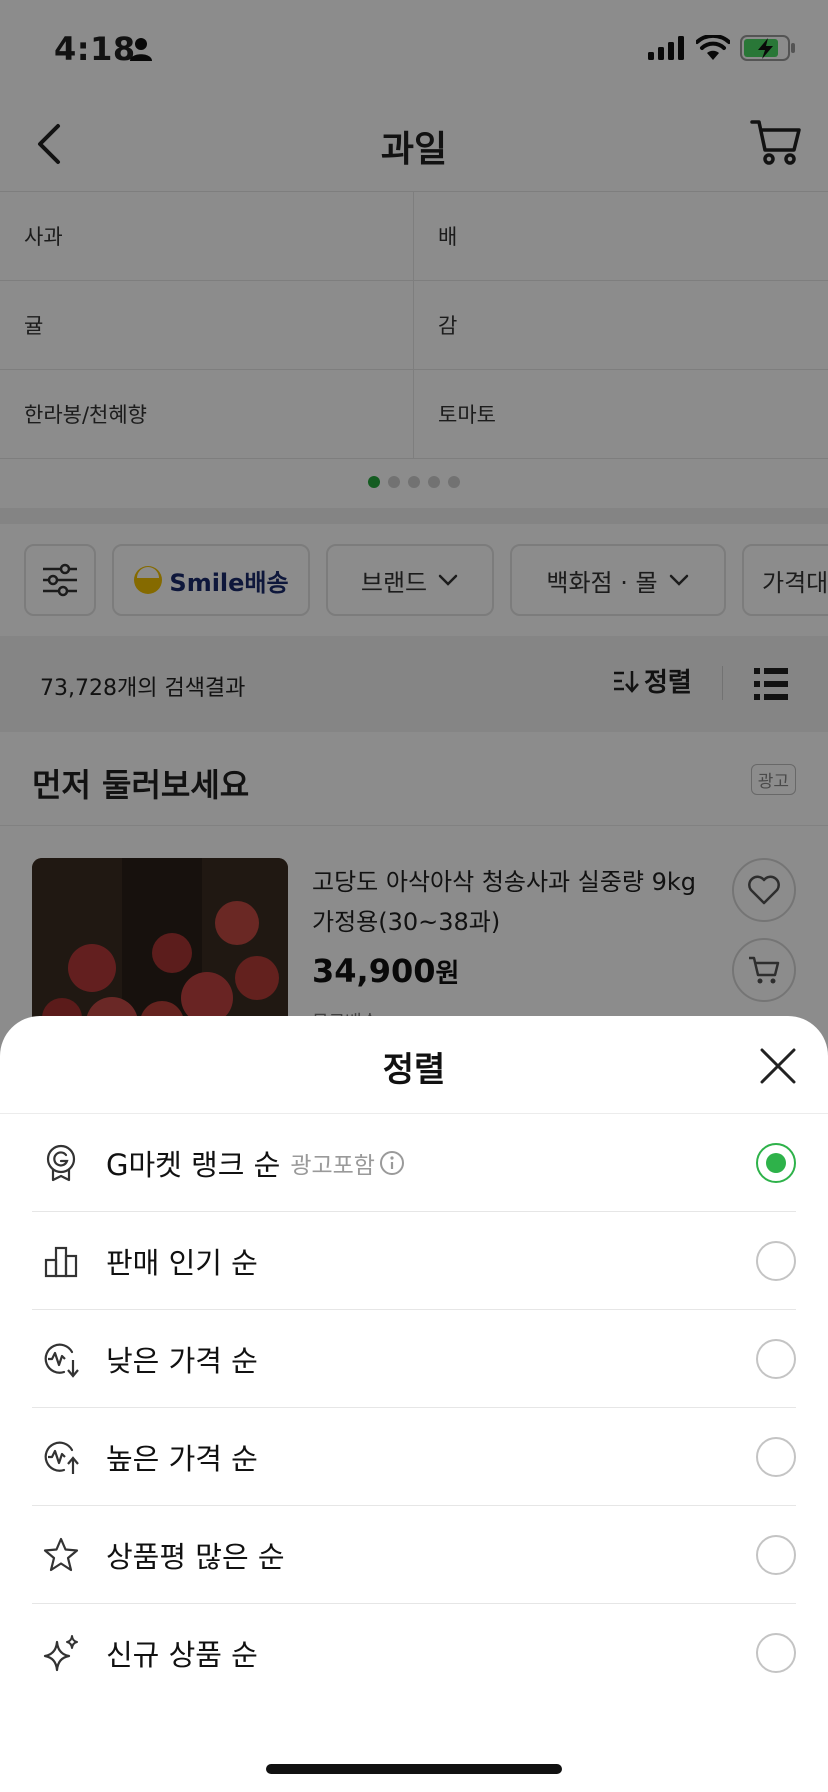 The height and width of the screenshot is (1792, 828). What do you see at coordinates (193, 1164) in the screenshot?
I see `sort-option-label: G마켓 랭크 순` at bounding box center [193, 1164].